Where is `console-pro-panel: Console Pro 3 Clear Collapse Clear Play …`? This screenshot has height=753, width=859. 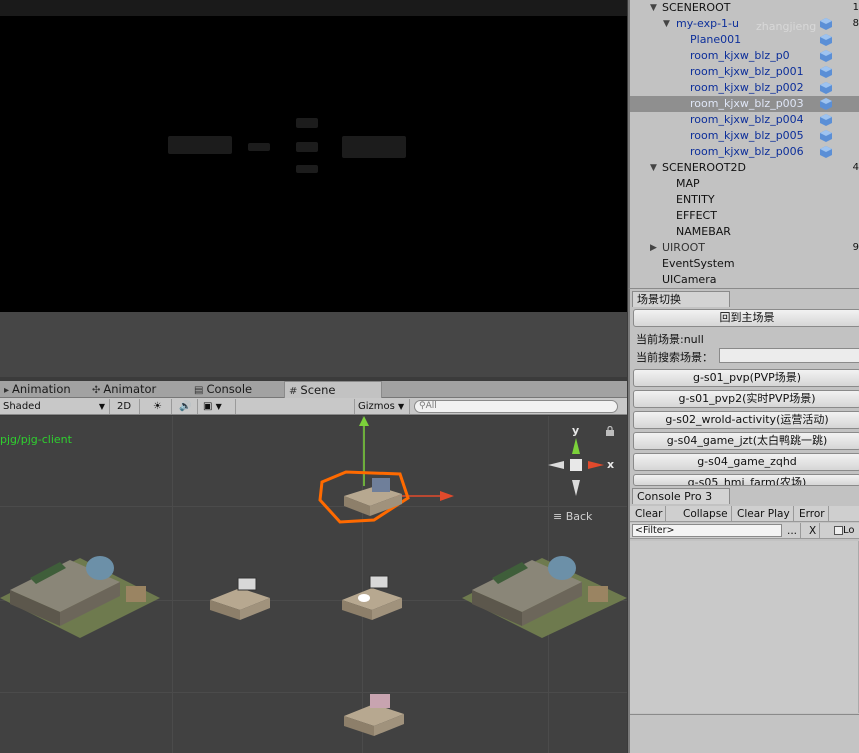 console-pro-panel: Console Pro 3 Clear Collapse Clear Play … is located at coordinates (743, 619).